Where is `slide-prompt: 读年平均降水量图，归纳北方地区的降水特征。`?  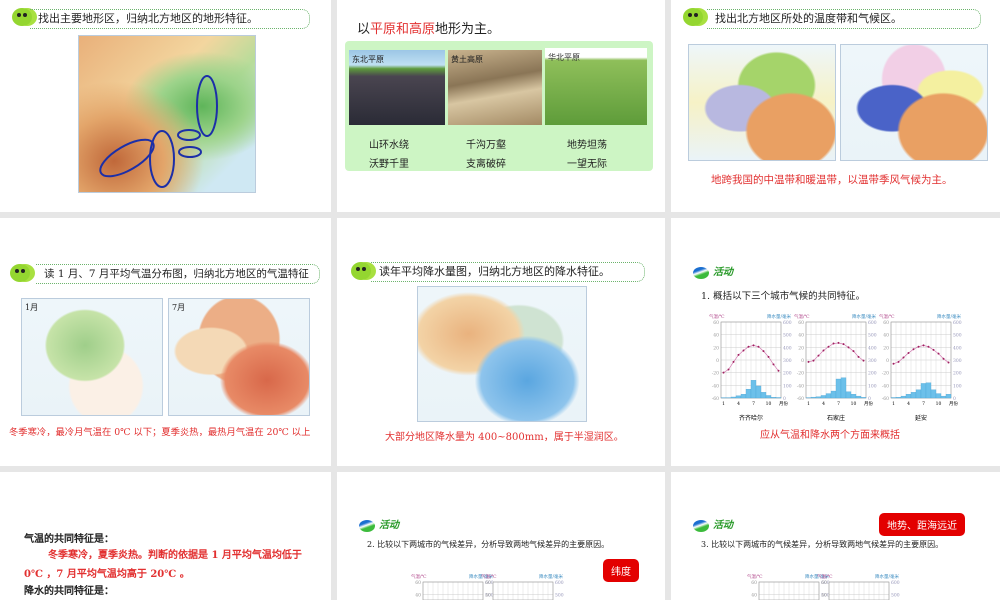 slide-prompt: 读年平均降水量图，归纳北方地区的降水特征。 is located at coordinates (508, 272).